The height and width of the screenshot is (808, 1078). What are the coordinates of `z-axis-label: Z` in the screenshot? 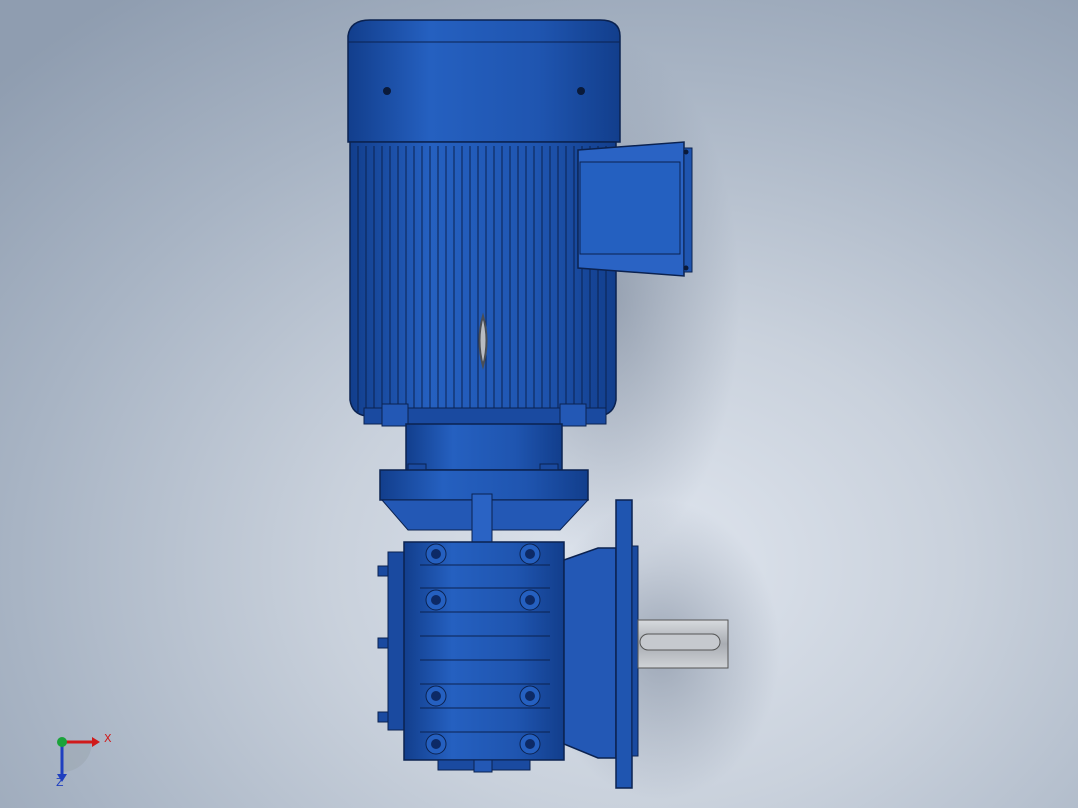 It's located at (60, 782).